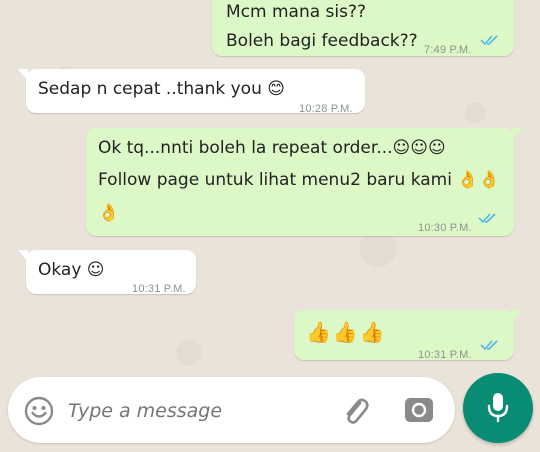 This screenshot has width=540, height=452. Describe the element at coordinates (355, 410) in the screenshot. I see `paperclip-icon` at that location.